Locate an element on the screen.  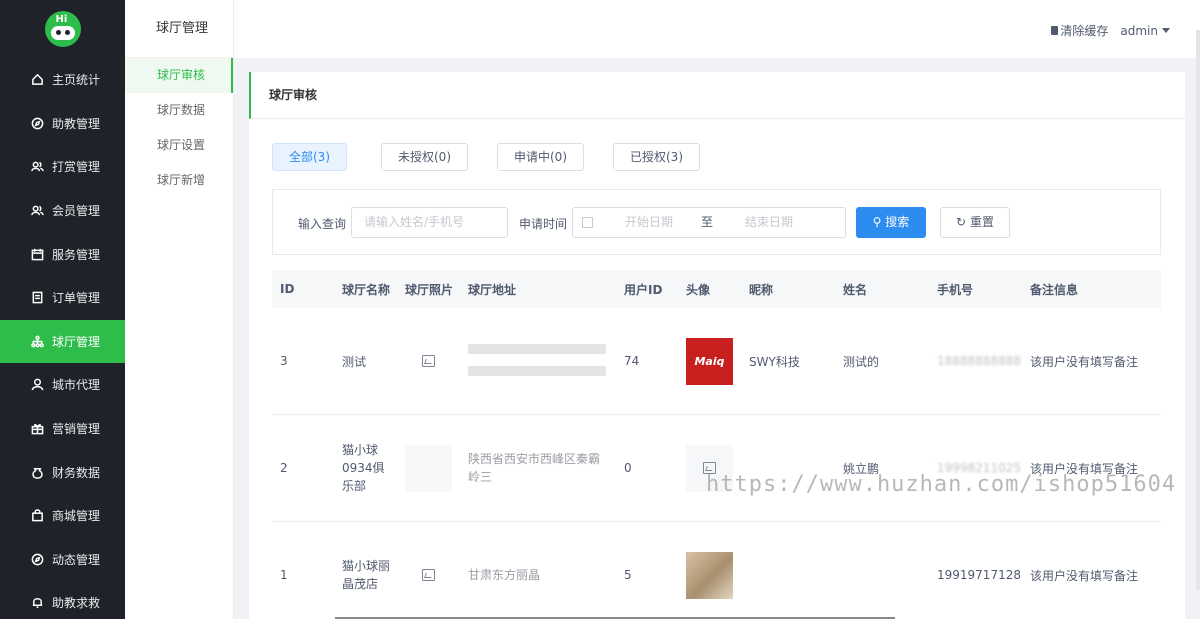
col-id: ID is located at coordinates (287, 289).